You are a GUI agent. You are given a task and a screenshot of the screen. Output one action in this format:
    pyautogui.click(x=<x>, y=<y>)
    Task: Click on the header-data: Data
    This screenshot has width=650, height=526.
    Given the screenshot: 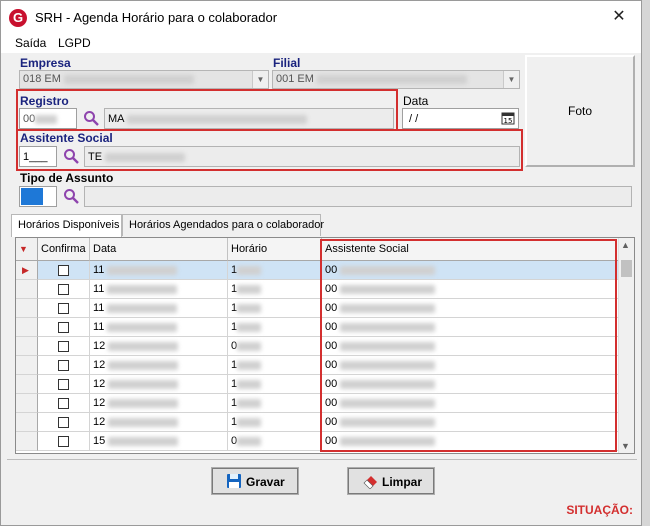 What is the action you would take?
    pyautogui.click(x=159, y=249)
    